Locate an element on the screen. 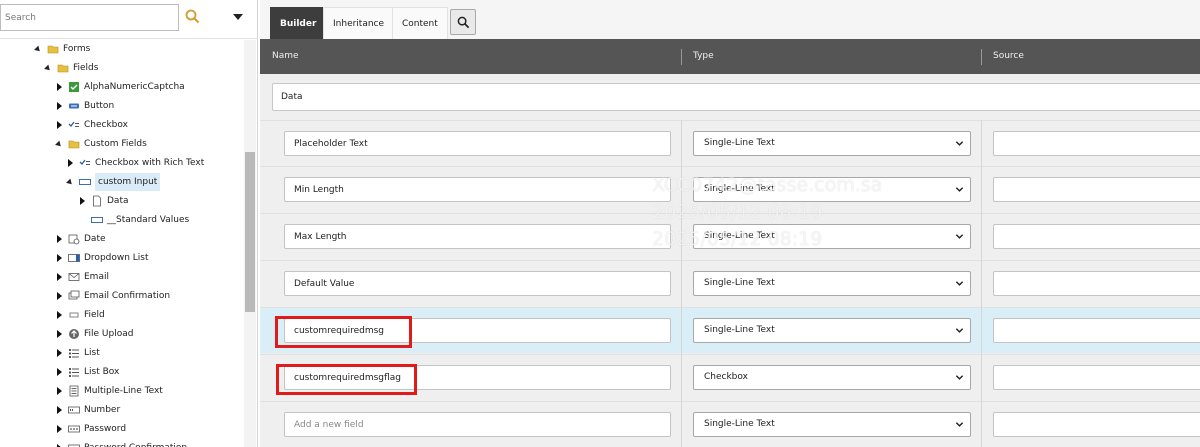 The width and height of the screenshot is (1200, 447). tree-node-email: Email is located at coordinates (81, 277).